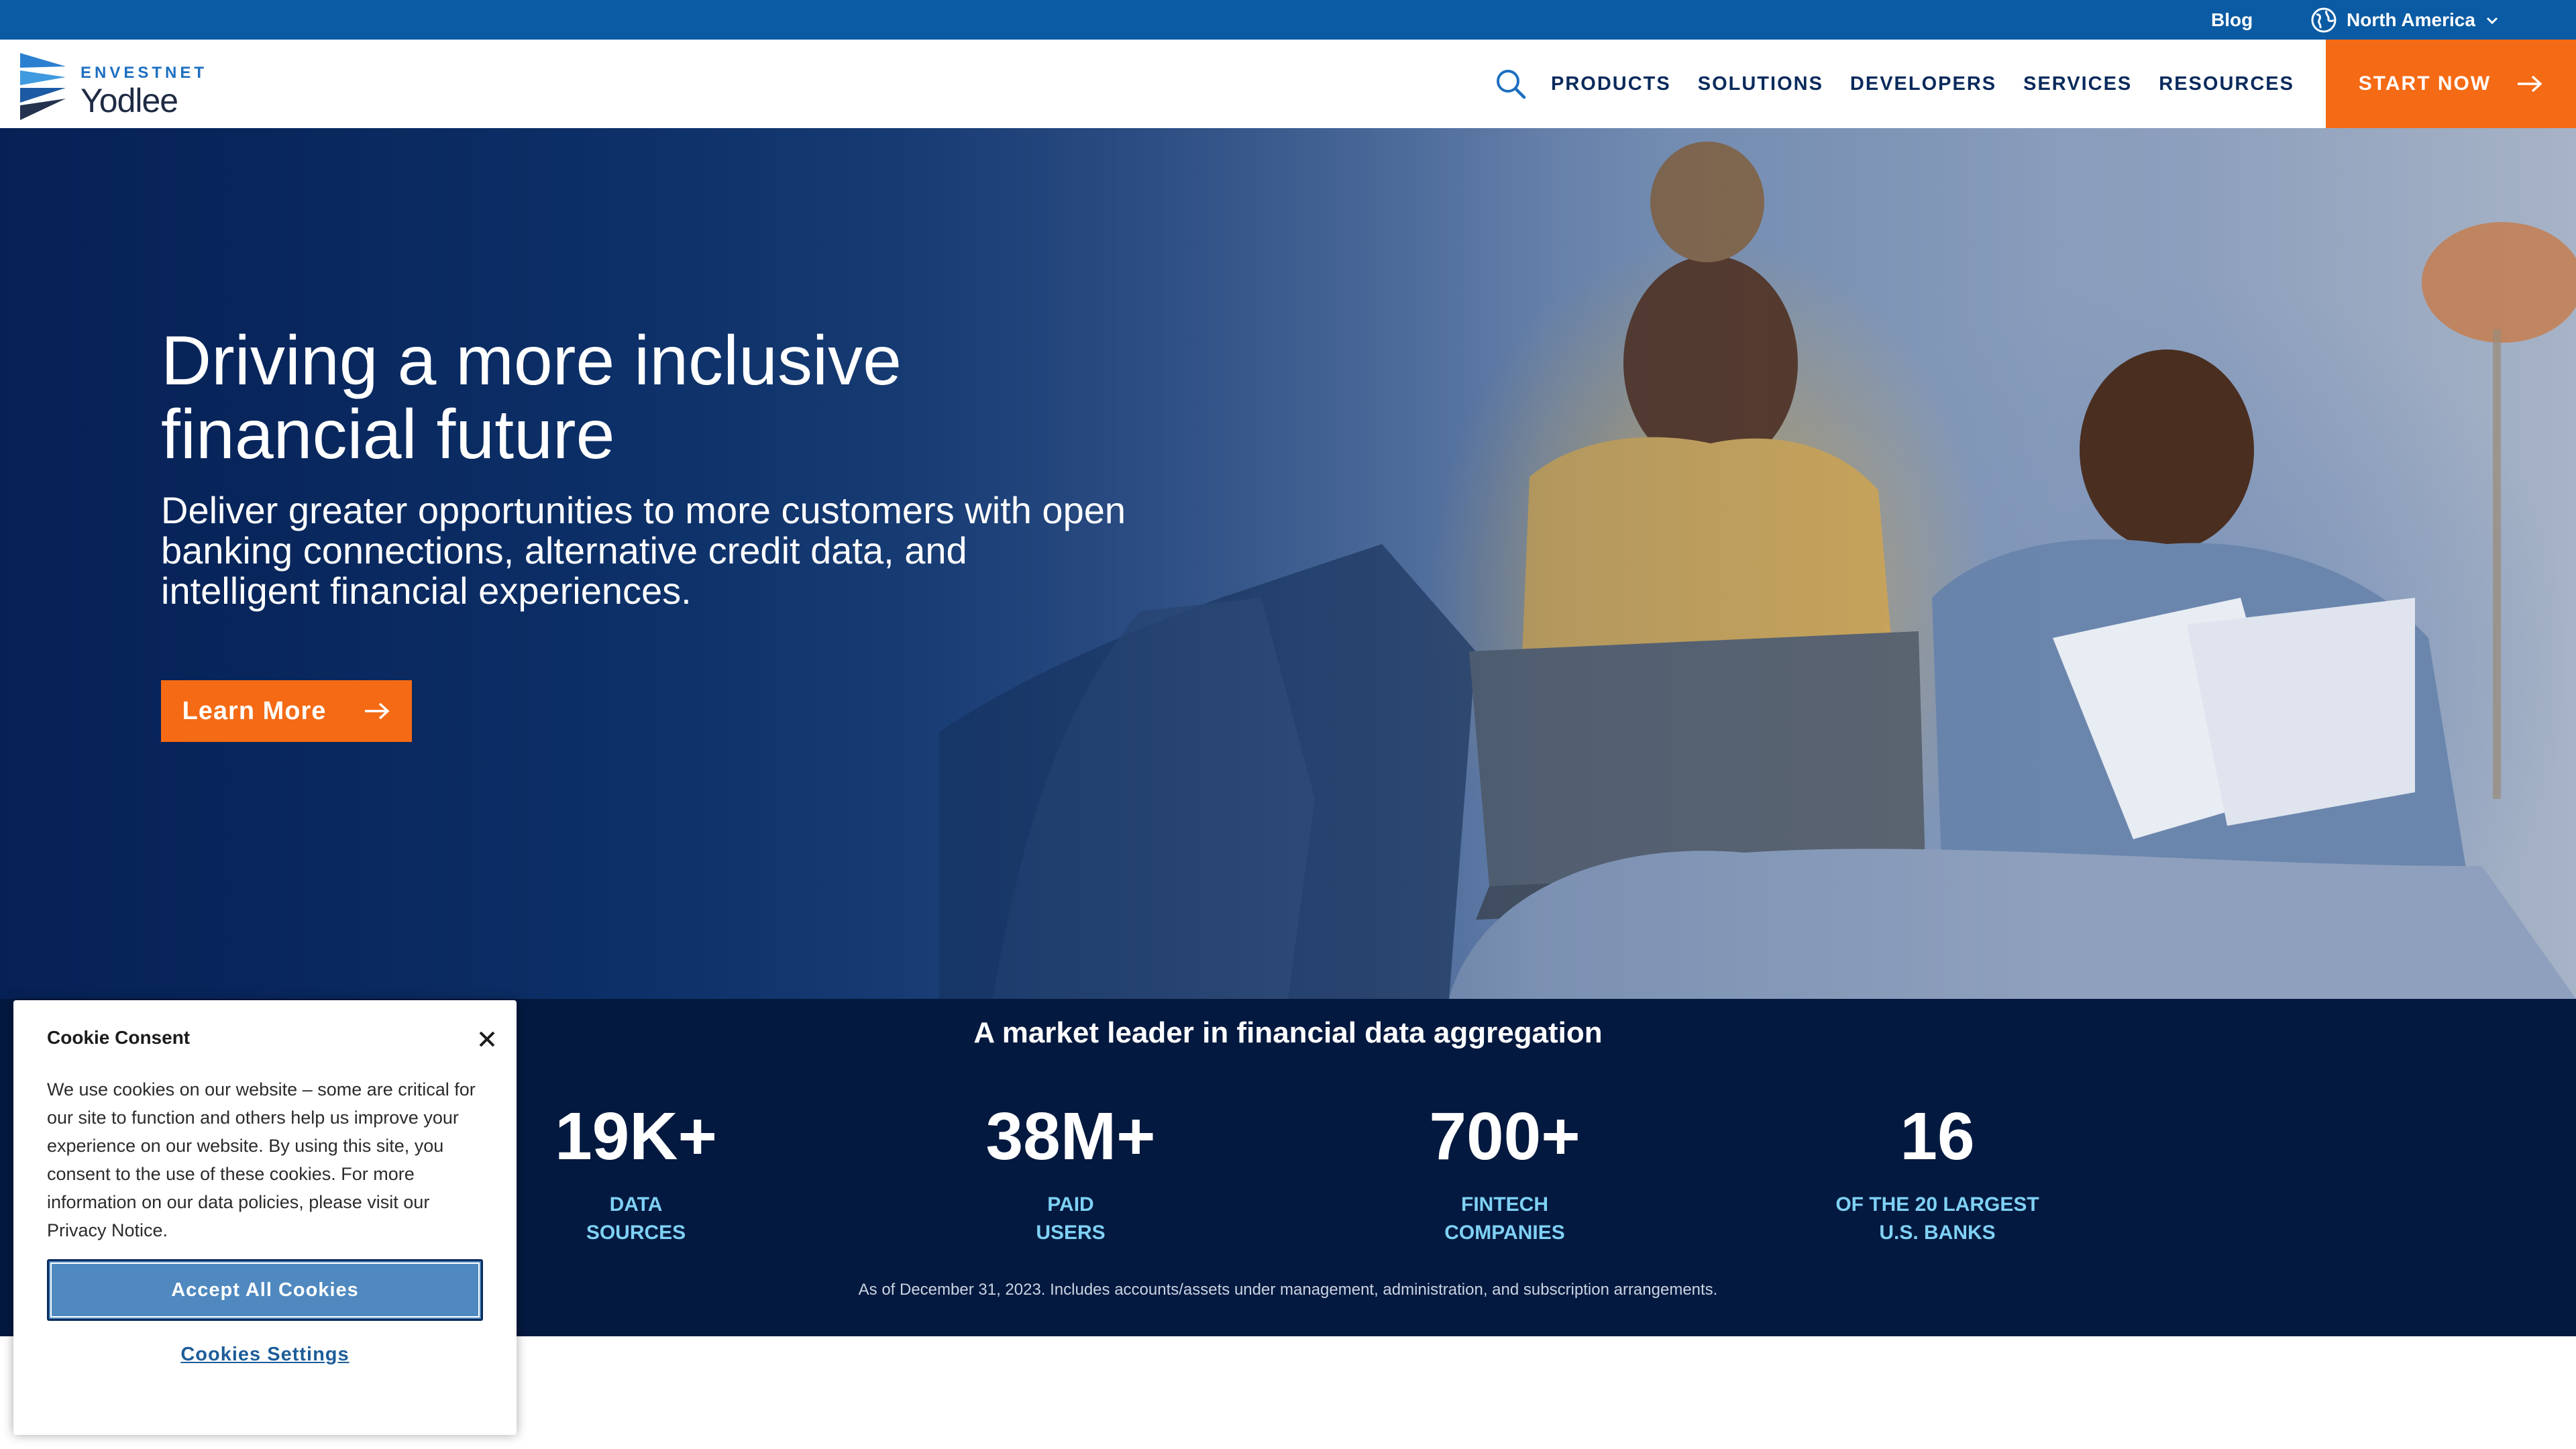 Image resolution: width=2576 pixels, height=1449 pixels. Describe the element at coordinates (265, 1290) in the screenshot. I see `accept-all-cookies-button: Accept All Cookies` at that location.